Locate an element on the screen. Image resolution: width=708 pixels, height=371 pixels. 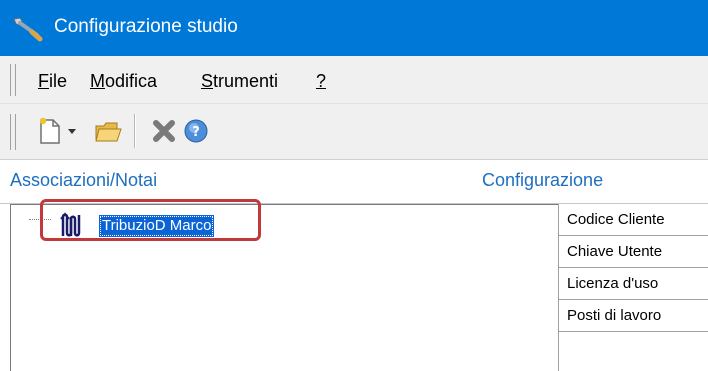
open-button is located at coordinates (108, 131).